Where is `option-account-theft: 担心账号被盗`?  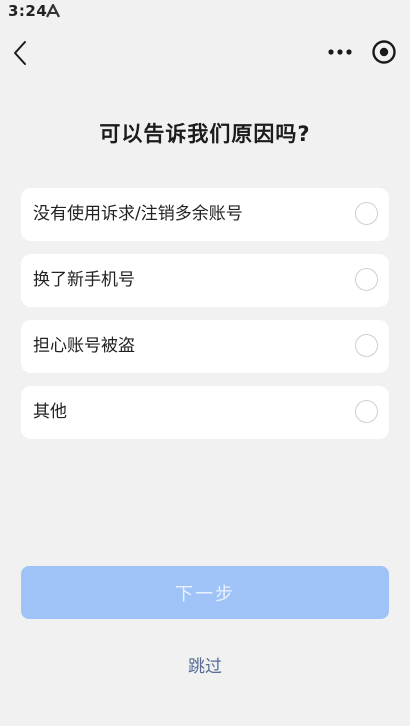
option-account-theft: 担心账号被盗 is located at coordinates (205, 346).